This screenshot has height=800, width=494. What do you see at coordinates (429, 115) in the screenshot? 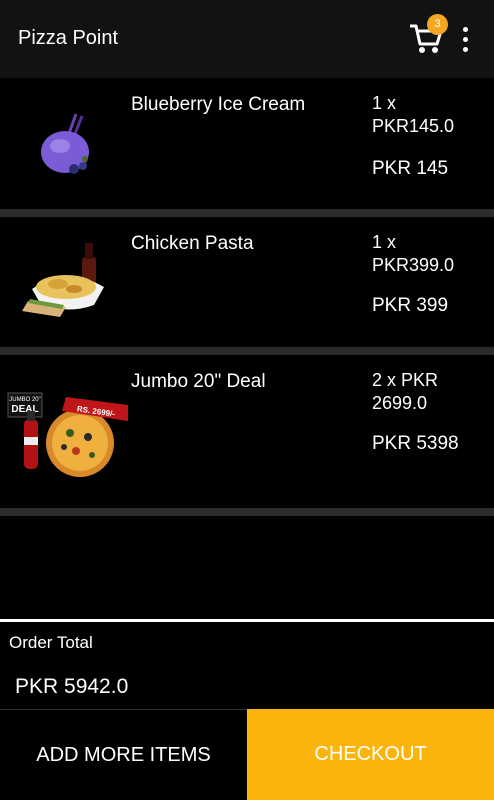
I see `item-qty-price: 1 x PKR145.0` at bounding box center [429, 115].